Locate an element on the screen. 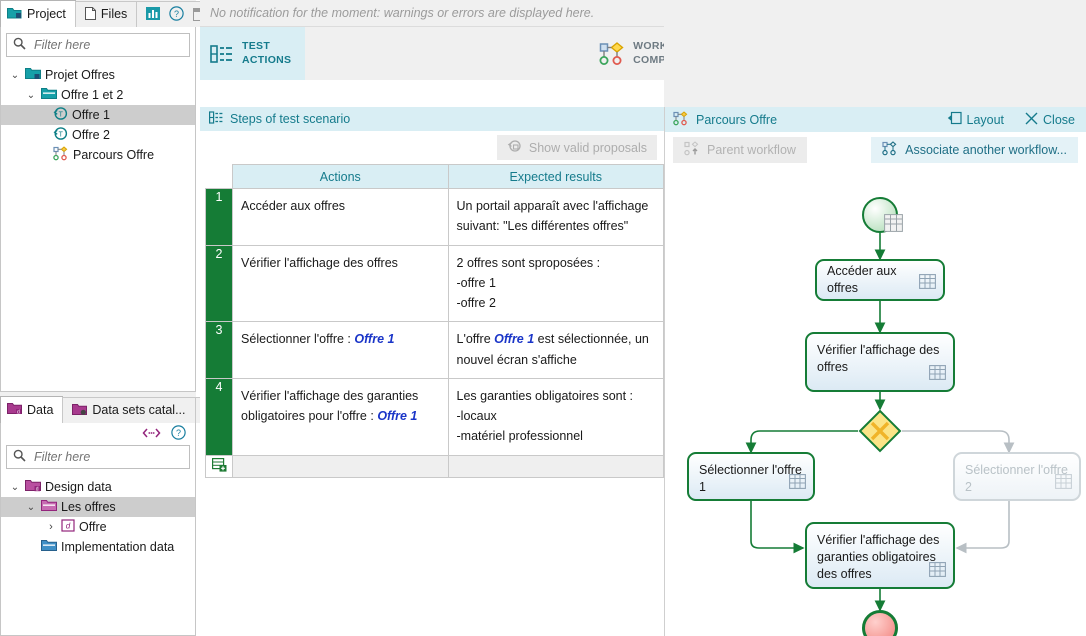 The width and height of the screenshot is (1086, 636). cell-text: Sélectionner l'offre : is located at coordinates (298, 339).